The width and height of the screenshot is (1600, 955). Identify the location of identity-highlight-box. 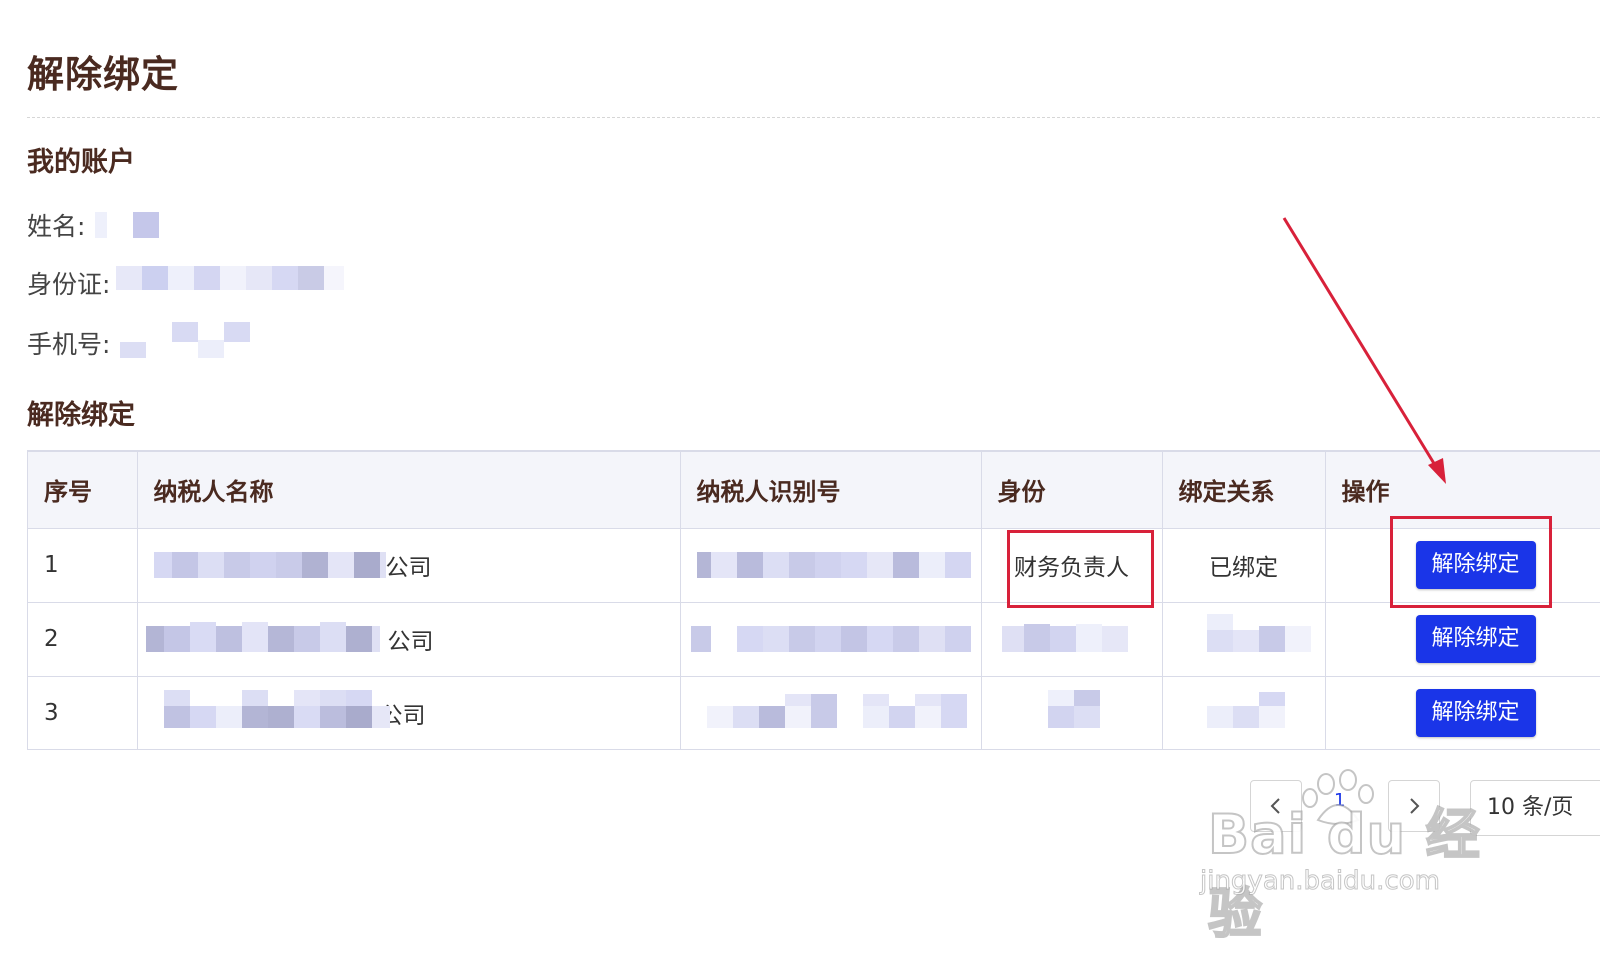
(1080, 569).